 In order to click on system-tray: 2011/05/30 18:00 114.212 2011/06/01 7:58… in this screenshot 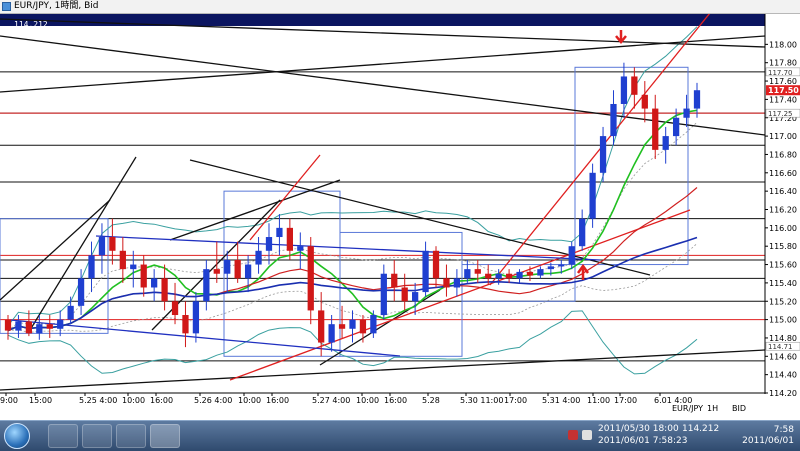, I will do `click(681, 435)`.